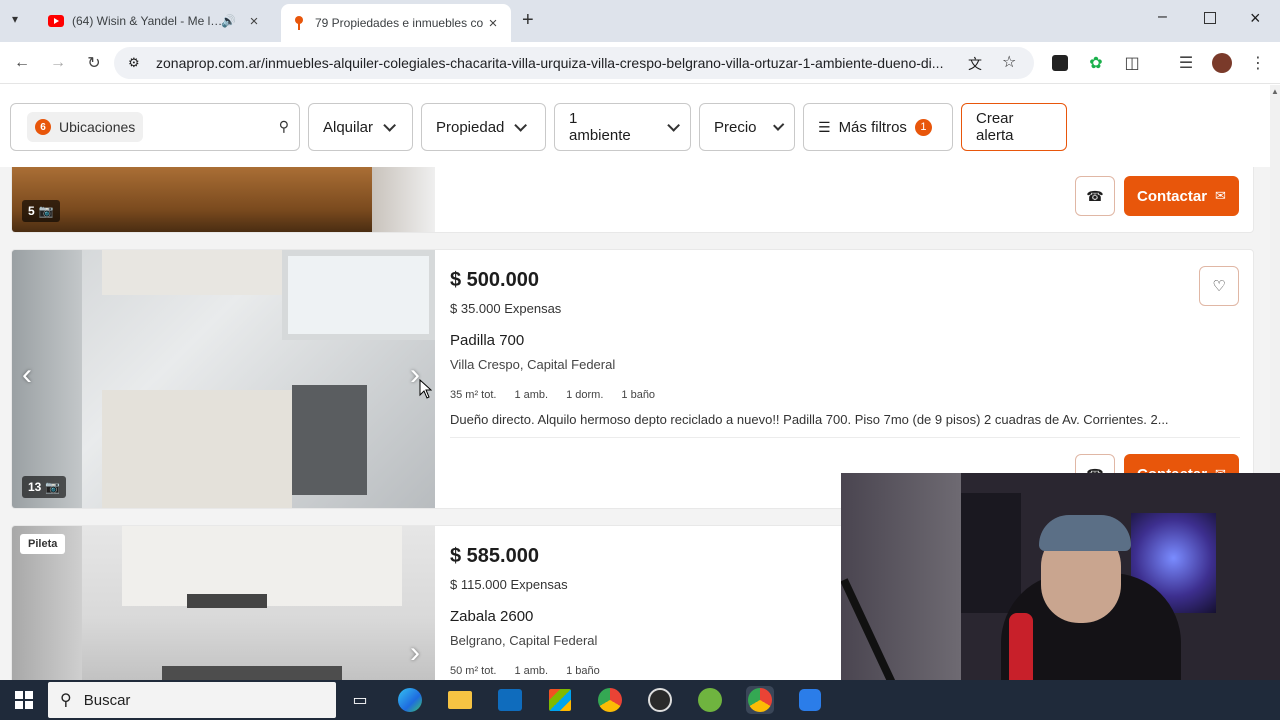  Describe the element at coordinates (1132, 63) in the screenshot. I see `extensions-puzzle-icon: ◫` at that location.